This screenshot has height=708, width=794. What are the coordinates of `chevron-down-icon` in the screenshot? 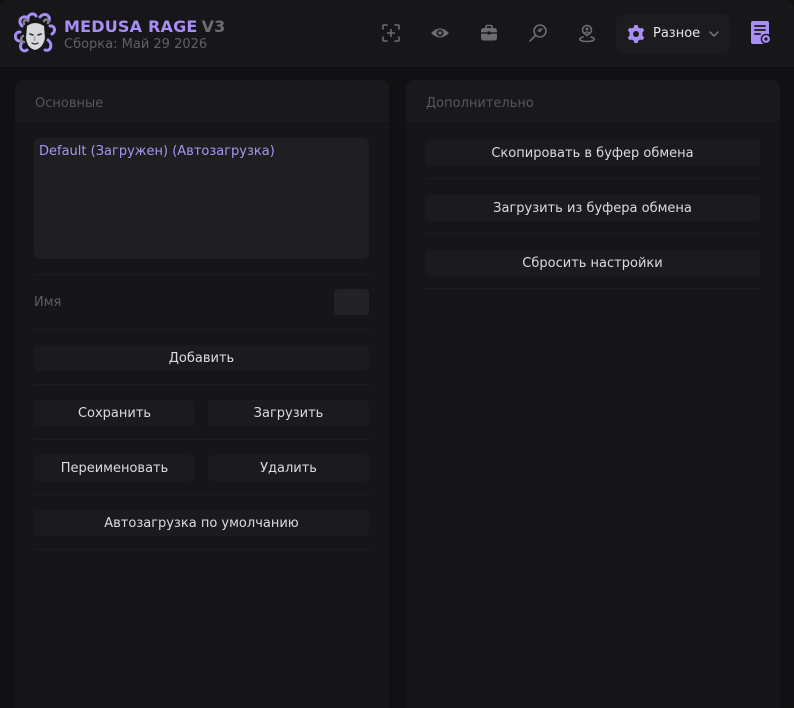 It's located at (714, 34).